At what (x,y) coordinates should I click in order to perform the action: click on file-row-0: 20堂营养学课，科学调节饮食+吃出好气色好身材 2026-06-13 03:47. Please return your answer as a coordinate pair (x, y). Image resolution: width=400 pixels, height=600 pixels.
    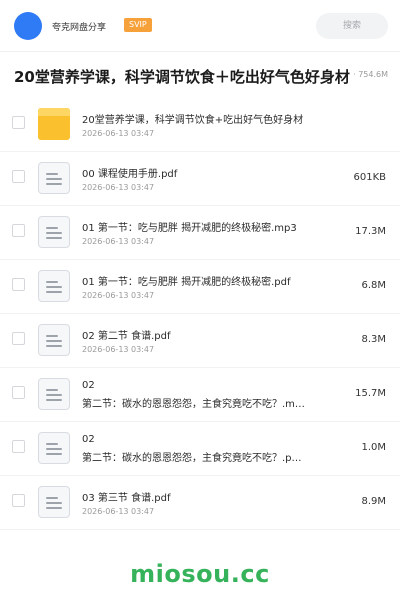
    Looking at the image, I should click on (200, 125).